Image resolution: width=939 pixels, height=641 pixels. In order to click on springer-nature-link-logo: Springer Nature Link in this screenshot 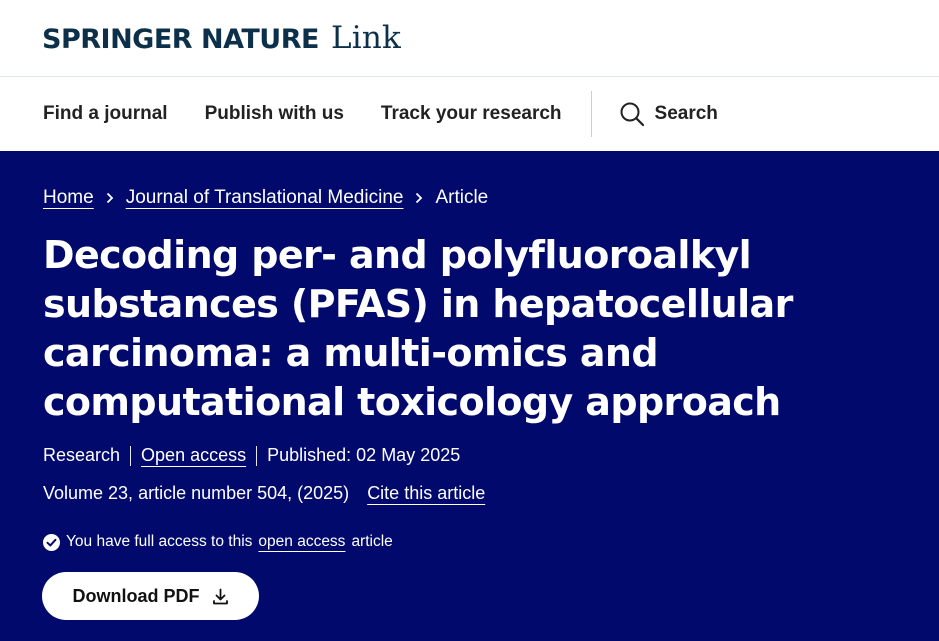, I will do `click(221, 38)`.